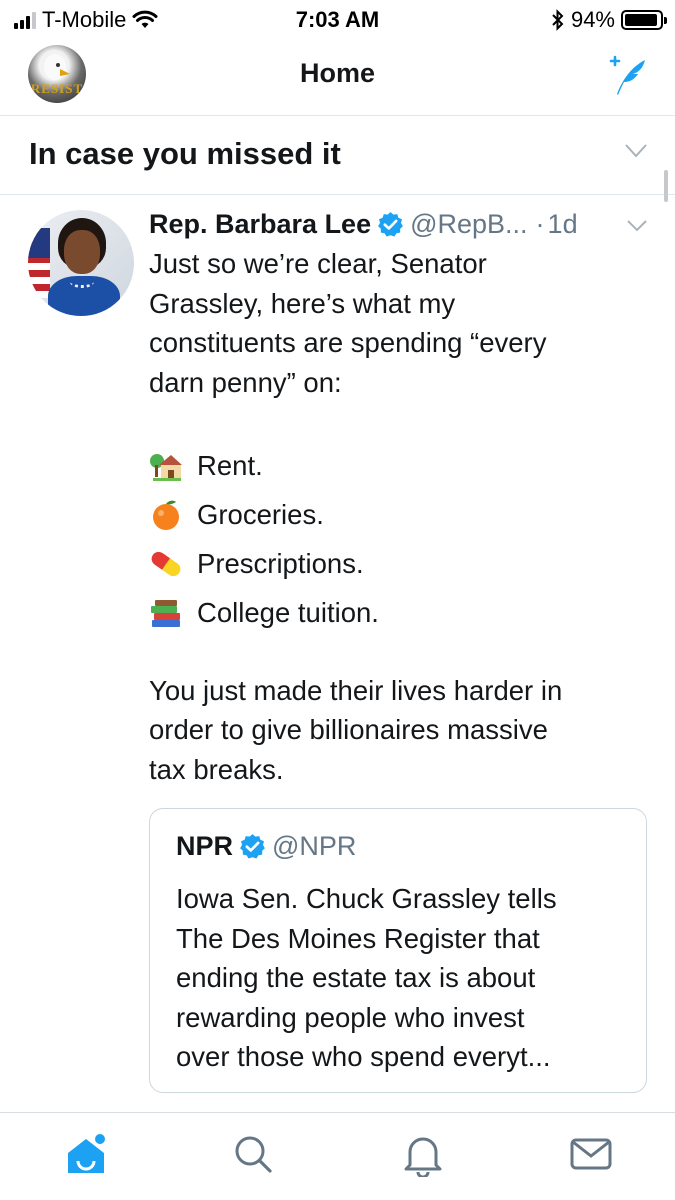 This screenshot has width=675, height=1200. I want to click on tweet-author-avatar, so click(81, 263).